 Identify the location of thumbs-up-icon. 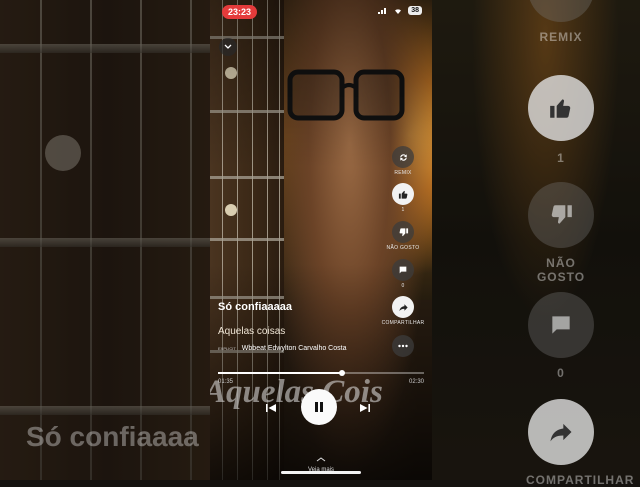
(403, 194).